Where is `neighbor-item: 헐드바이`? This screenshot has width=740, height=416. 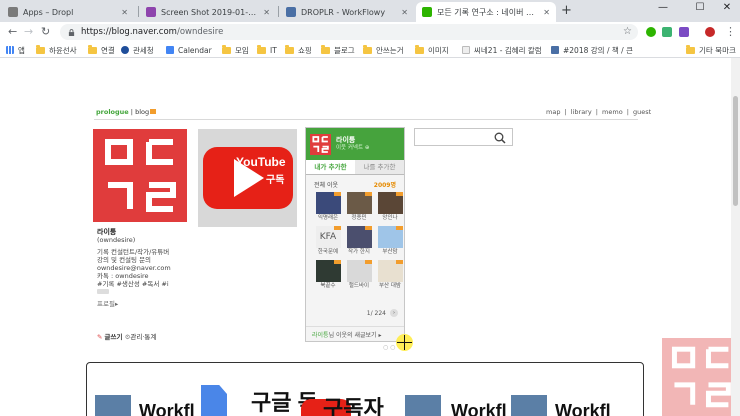 neighbor-item: 헐드바이 is located at coordinates (359, 275).